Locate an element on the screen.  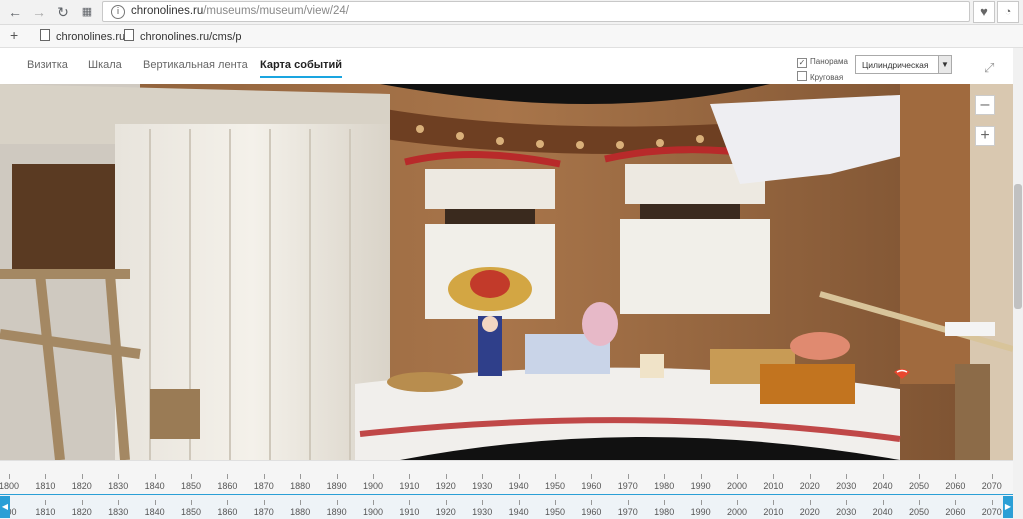
panorama-checkbox: ✓ Панорама is located at coordinates (822, 62).